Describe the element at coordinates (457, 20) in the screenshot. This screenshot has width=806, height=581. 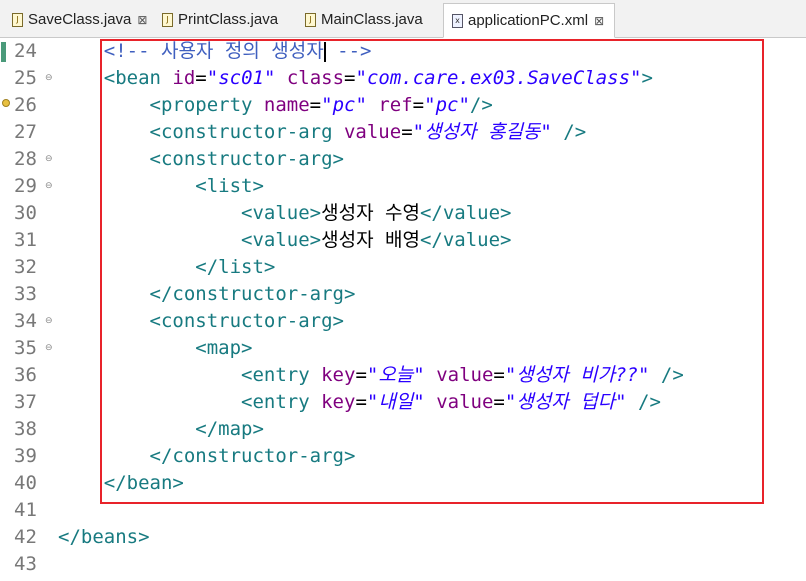
I see `xml-file-icon: x` at that location.